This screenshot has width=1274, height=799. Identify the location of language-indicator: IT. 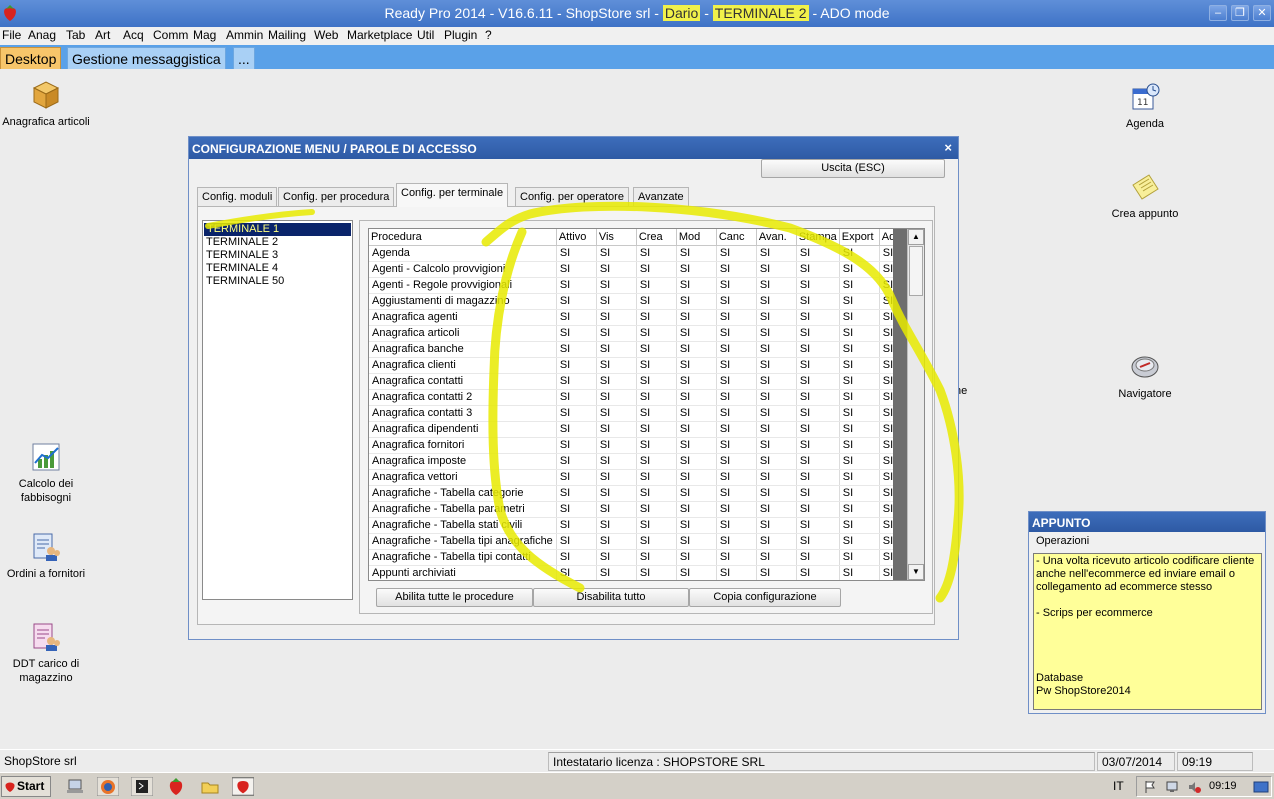
(1118, 786).